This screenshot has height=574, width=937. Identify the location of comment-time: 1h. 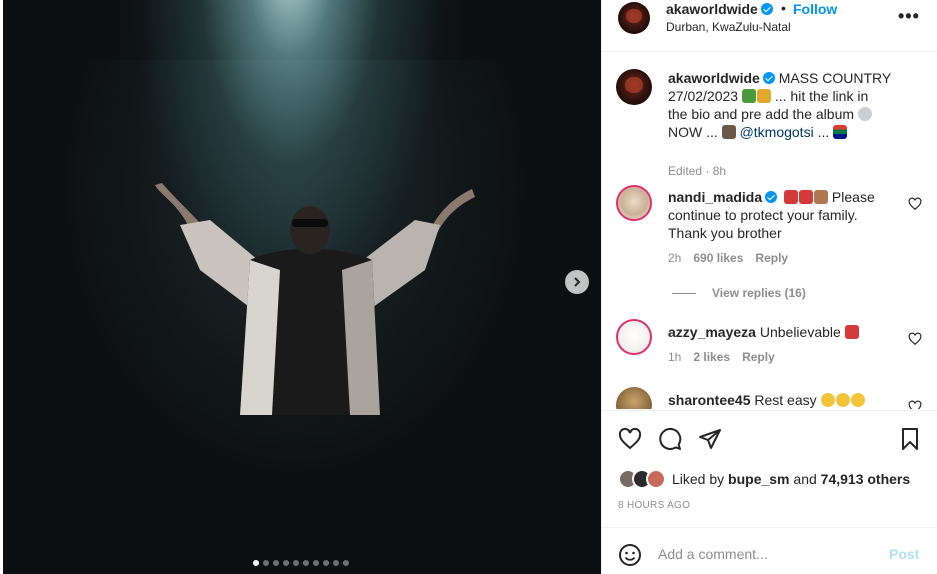
(674, 357).